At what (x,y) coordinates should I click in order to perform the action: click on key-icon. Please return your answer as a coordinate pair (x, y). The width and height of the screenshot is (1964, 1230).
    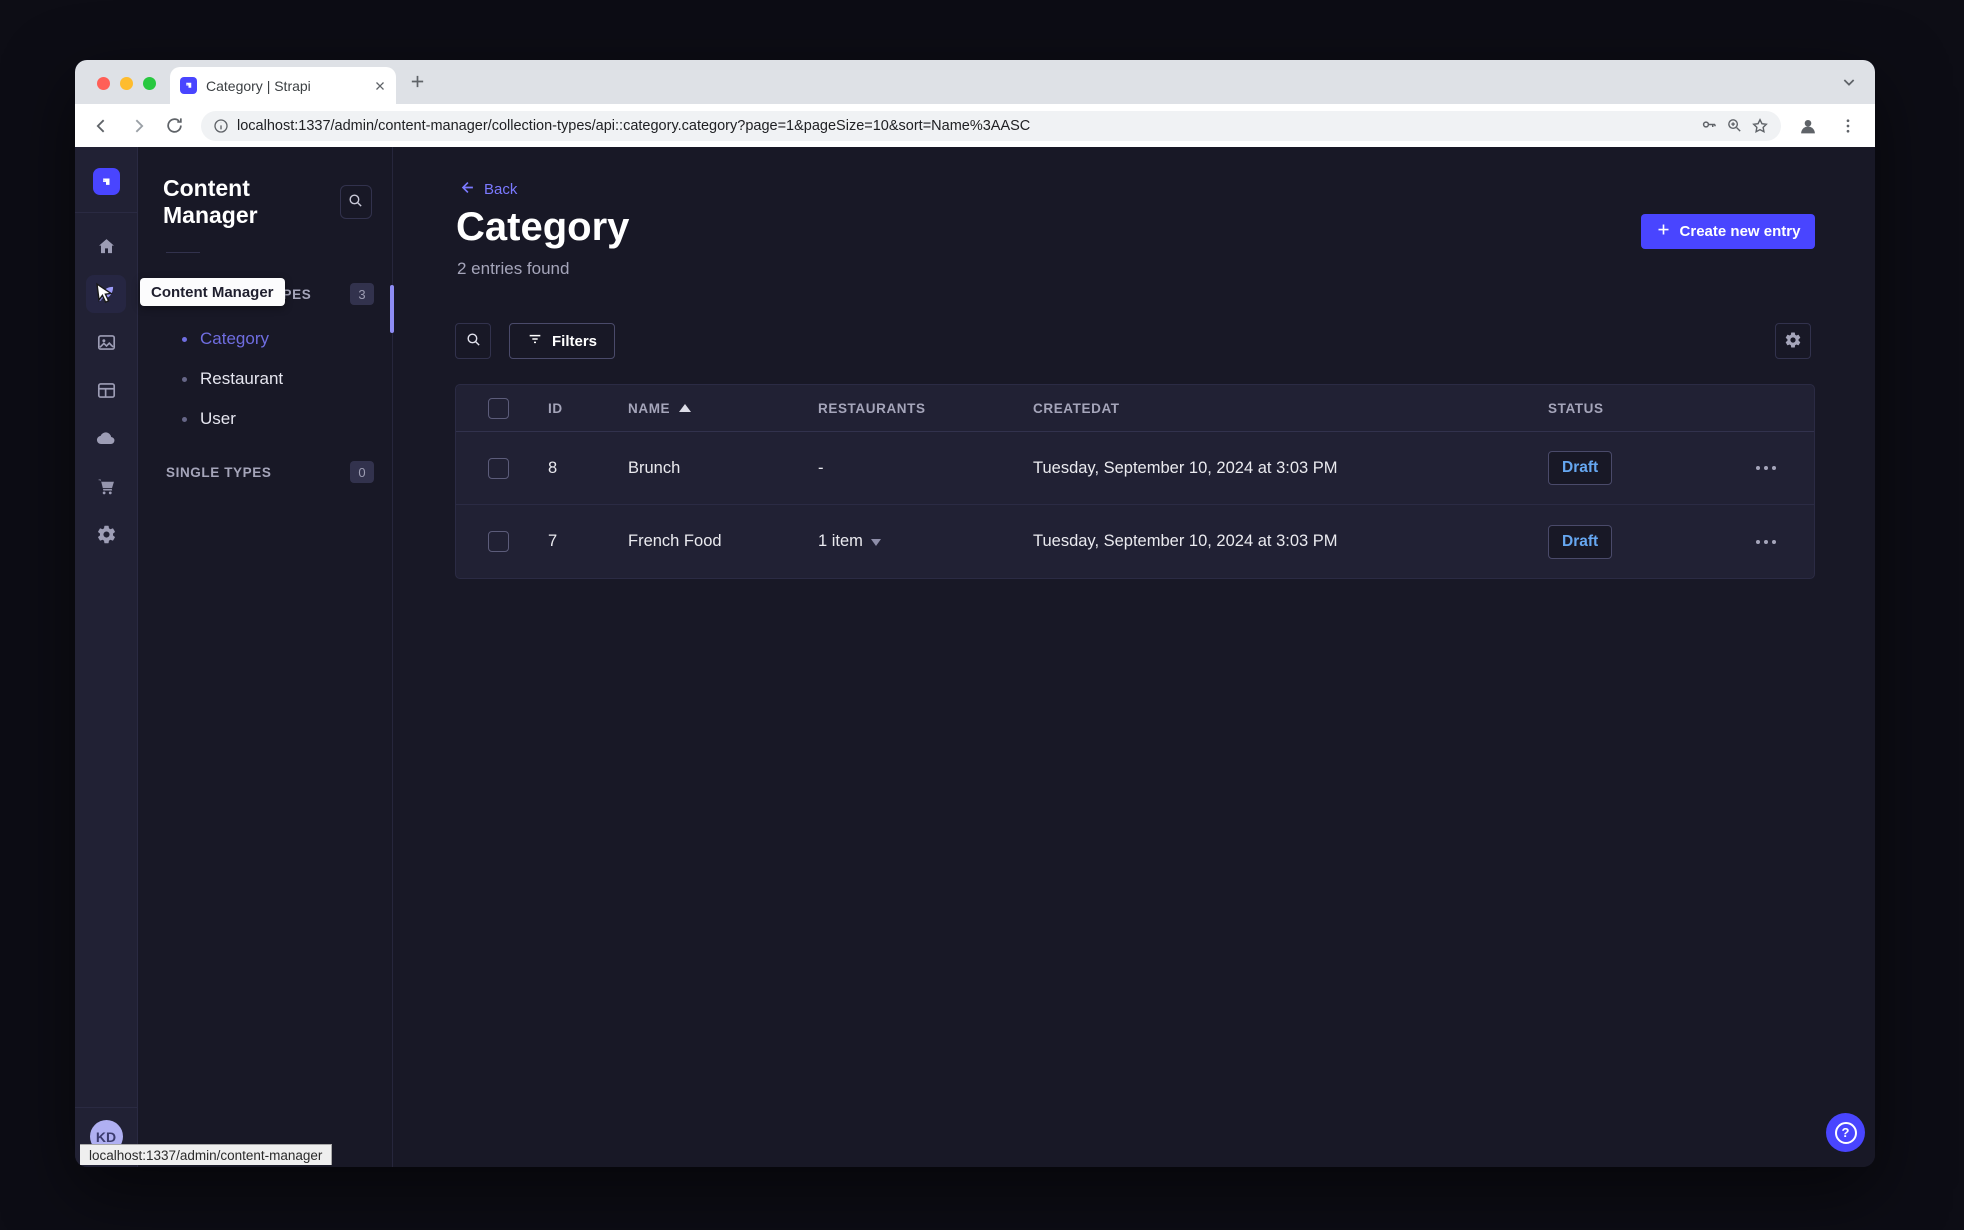
    Looking at the image, I should click on (1709, 126).